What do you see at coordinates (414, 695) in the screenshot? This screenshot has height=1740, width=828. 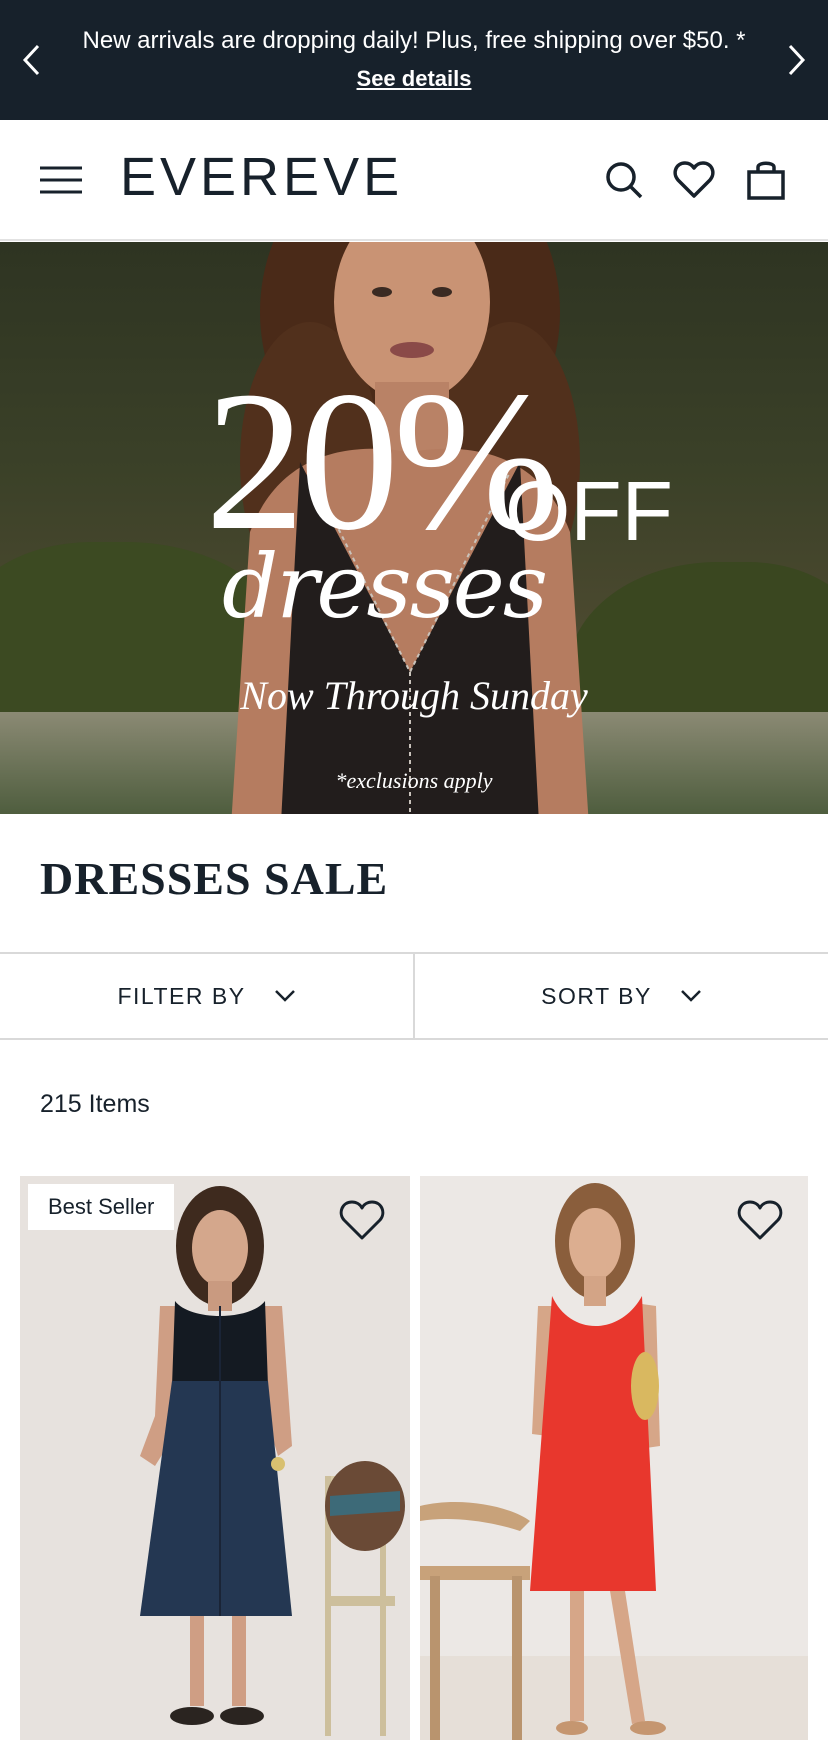 I see `hero-subtitle: Now Through Sunday` at bounding box center [414, 695].